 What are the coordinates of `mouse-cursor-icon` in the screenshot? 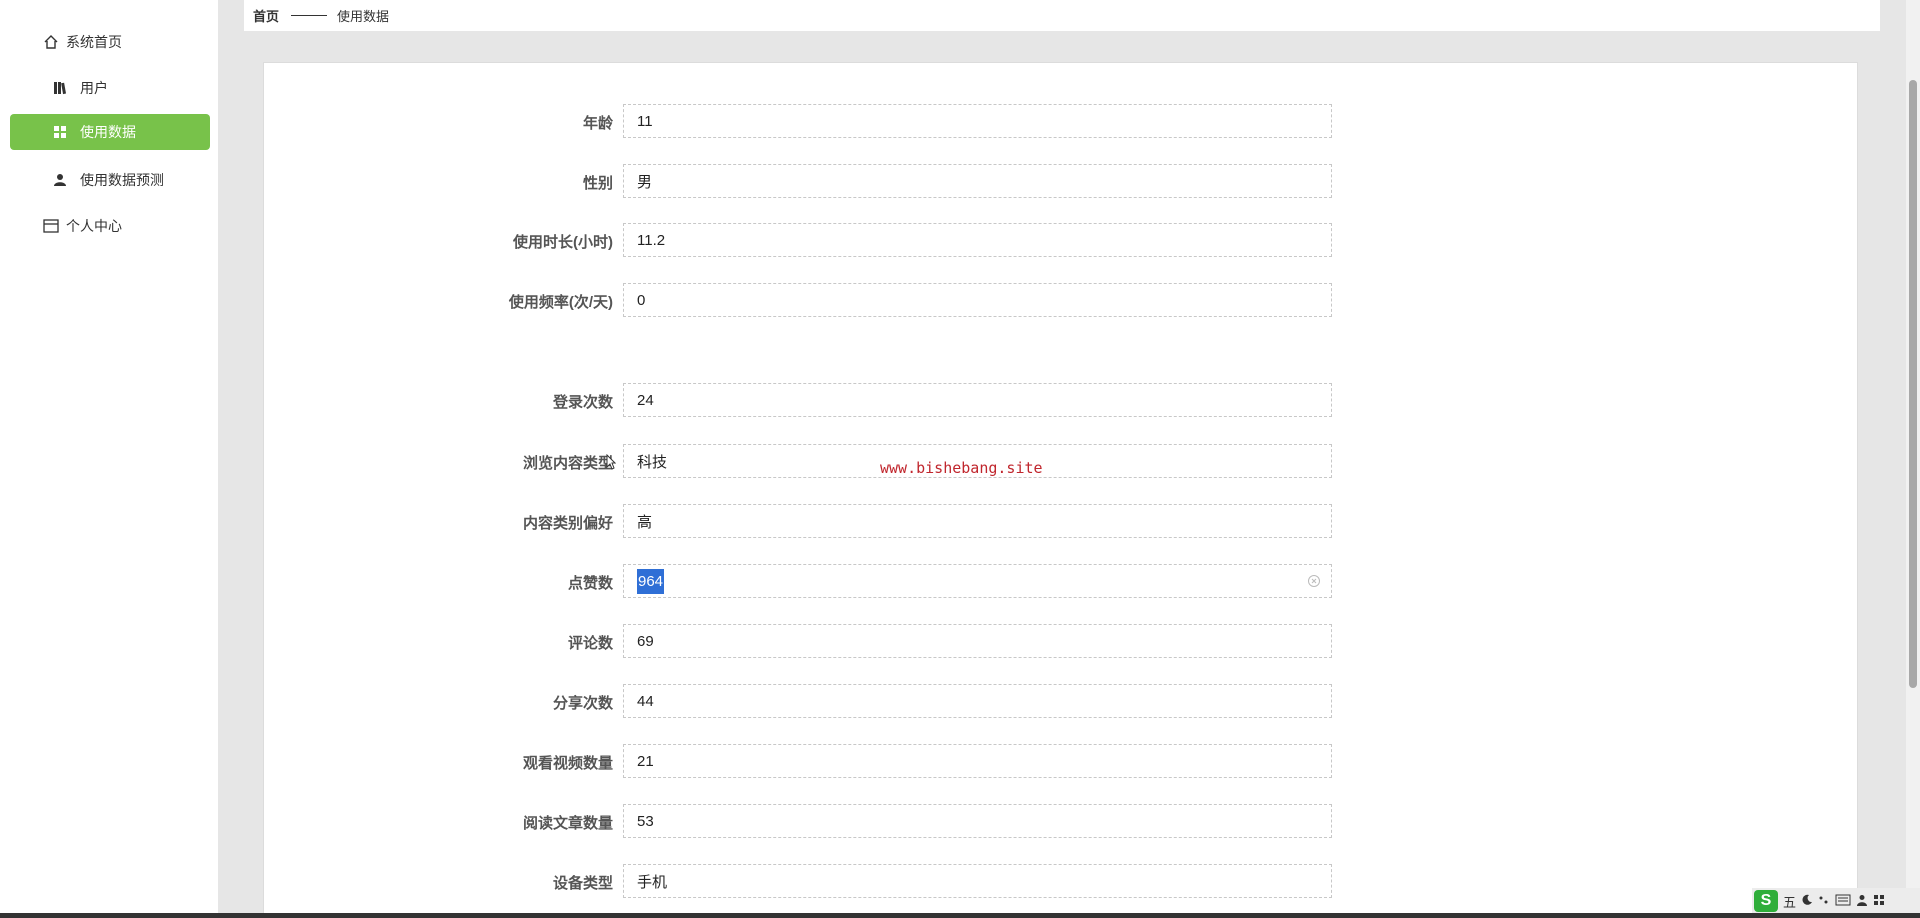 It's located at (611, 464).